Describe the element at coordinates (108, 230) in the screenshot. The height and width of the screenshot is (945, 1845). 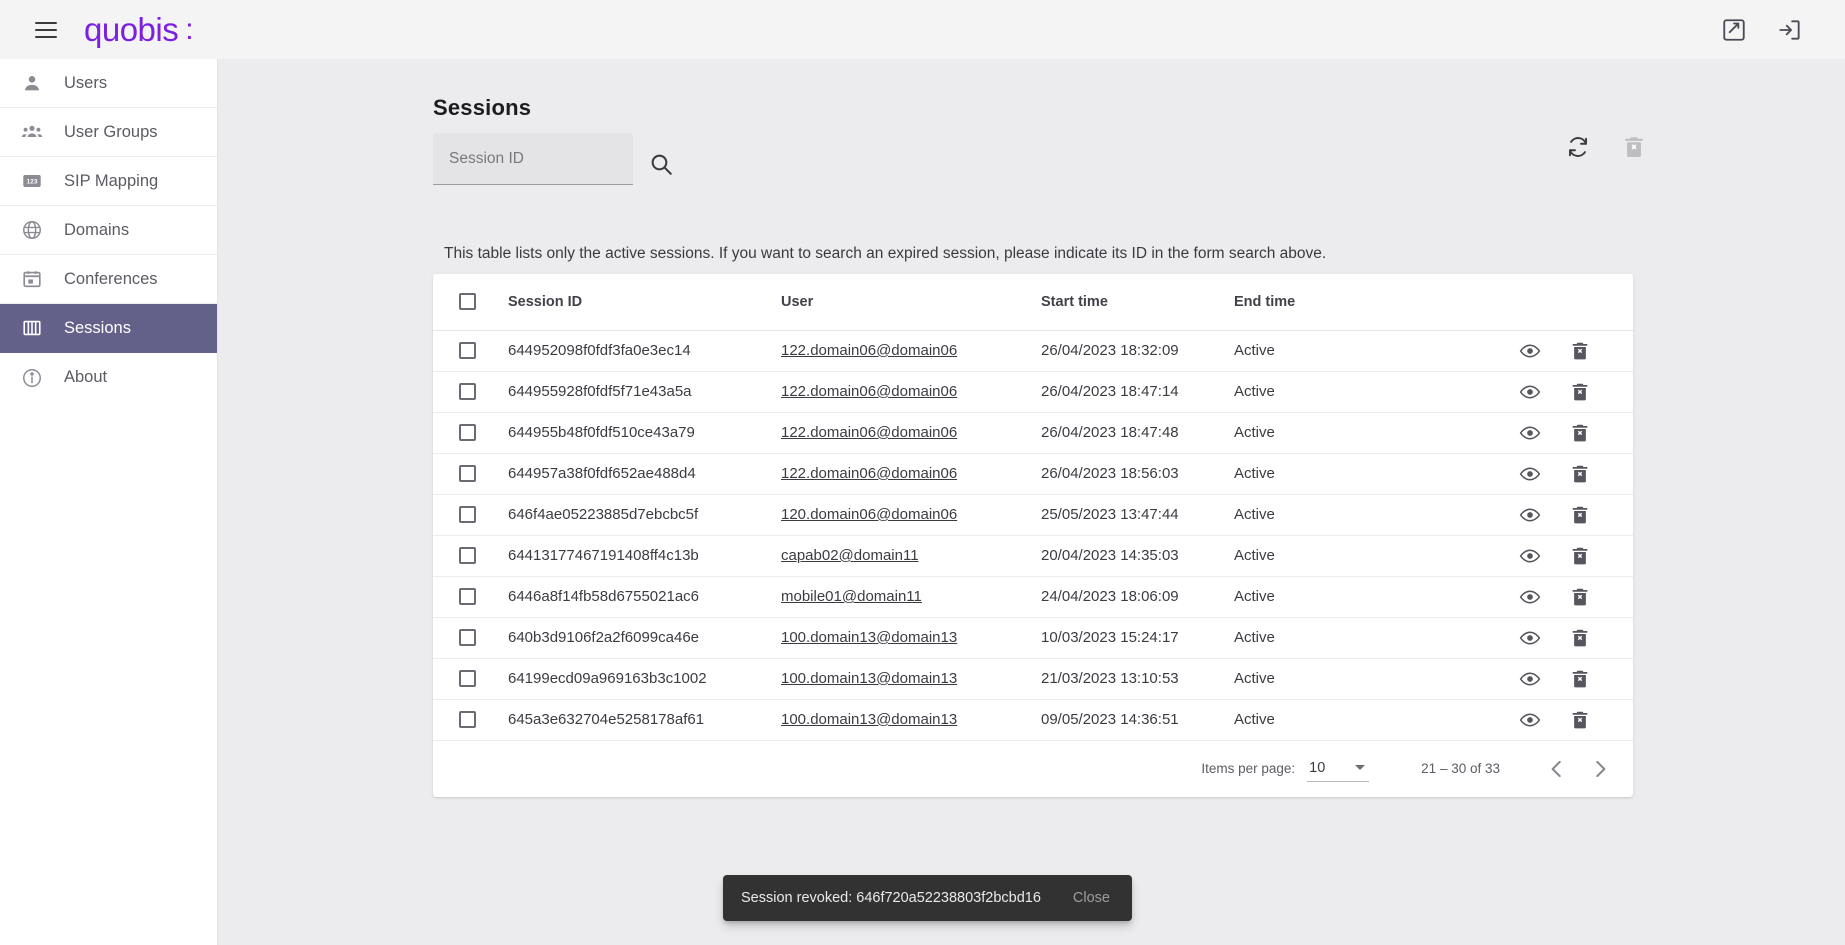
I see `sidebar-item-domains: Domains` at that location.